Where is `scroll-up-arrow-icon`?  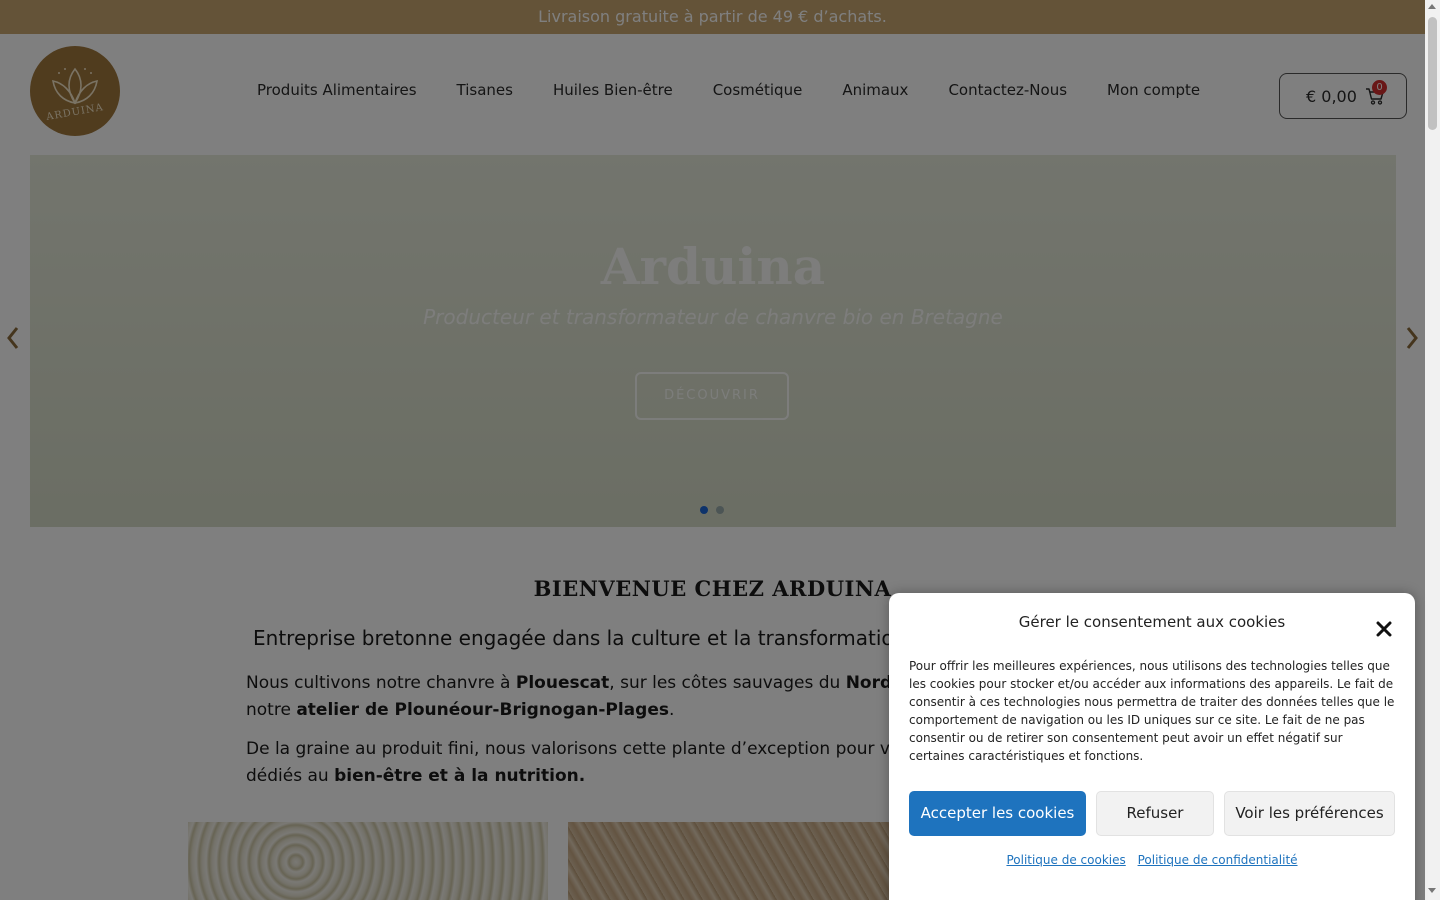 scroll-up-arrow-icon is located at coordinates (1432, 6).